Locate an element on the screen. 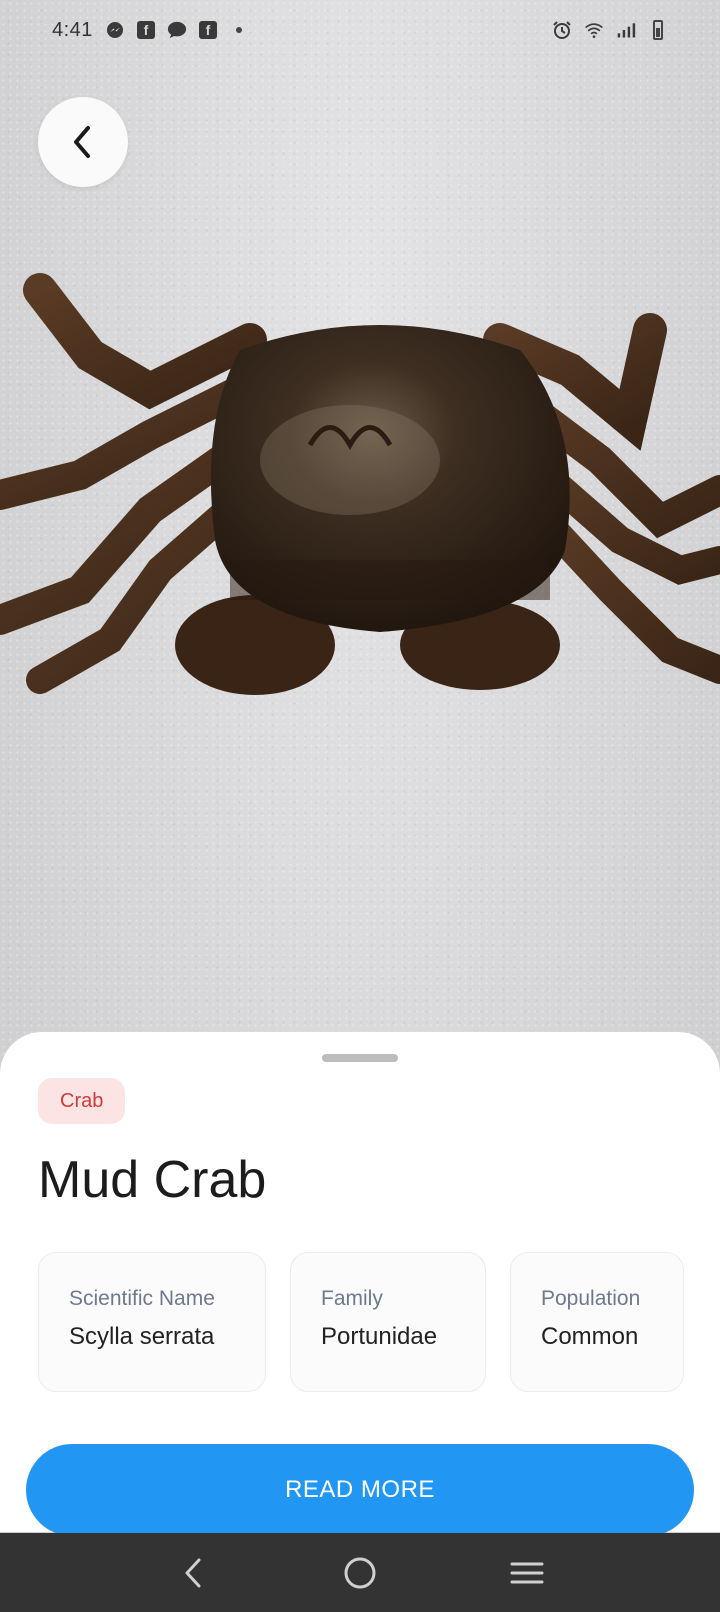  status-left: 4:41 f f is located at coordinates (150, 30).